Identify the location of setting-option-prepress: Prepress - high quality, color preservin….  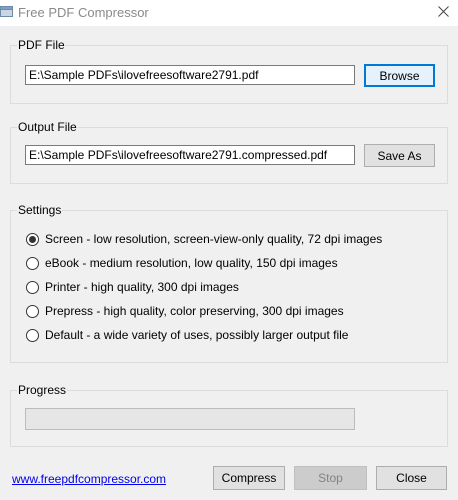
(185, 311).